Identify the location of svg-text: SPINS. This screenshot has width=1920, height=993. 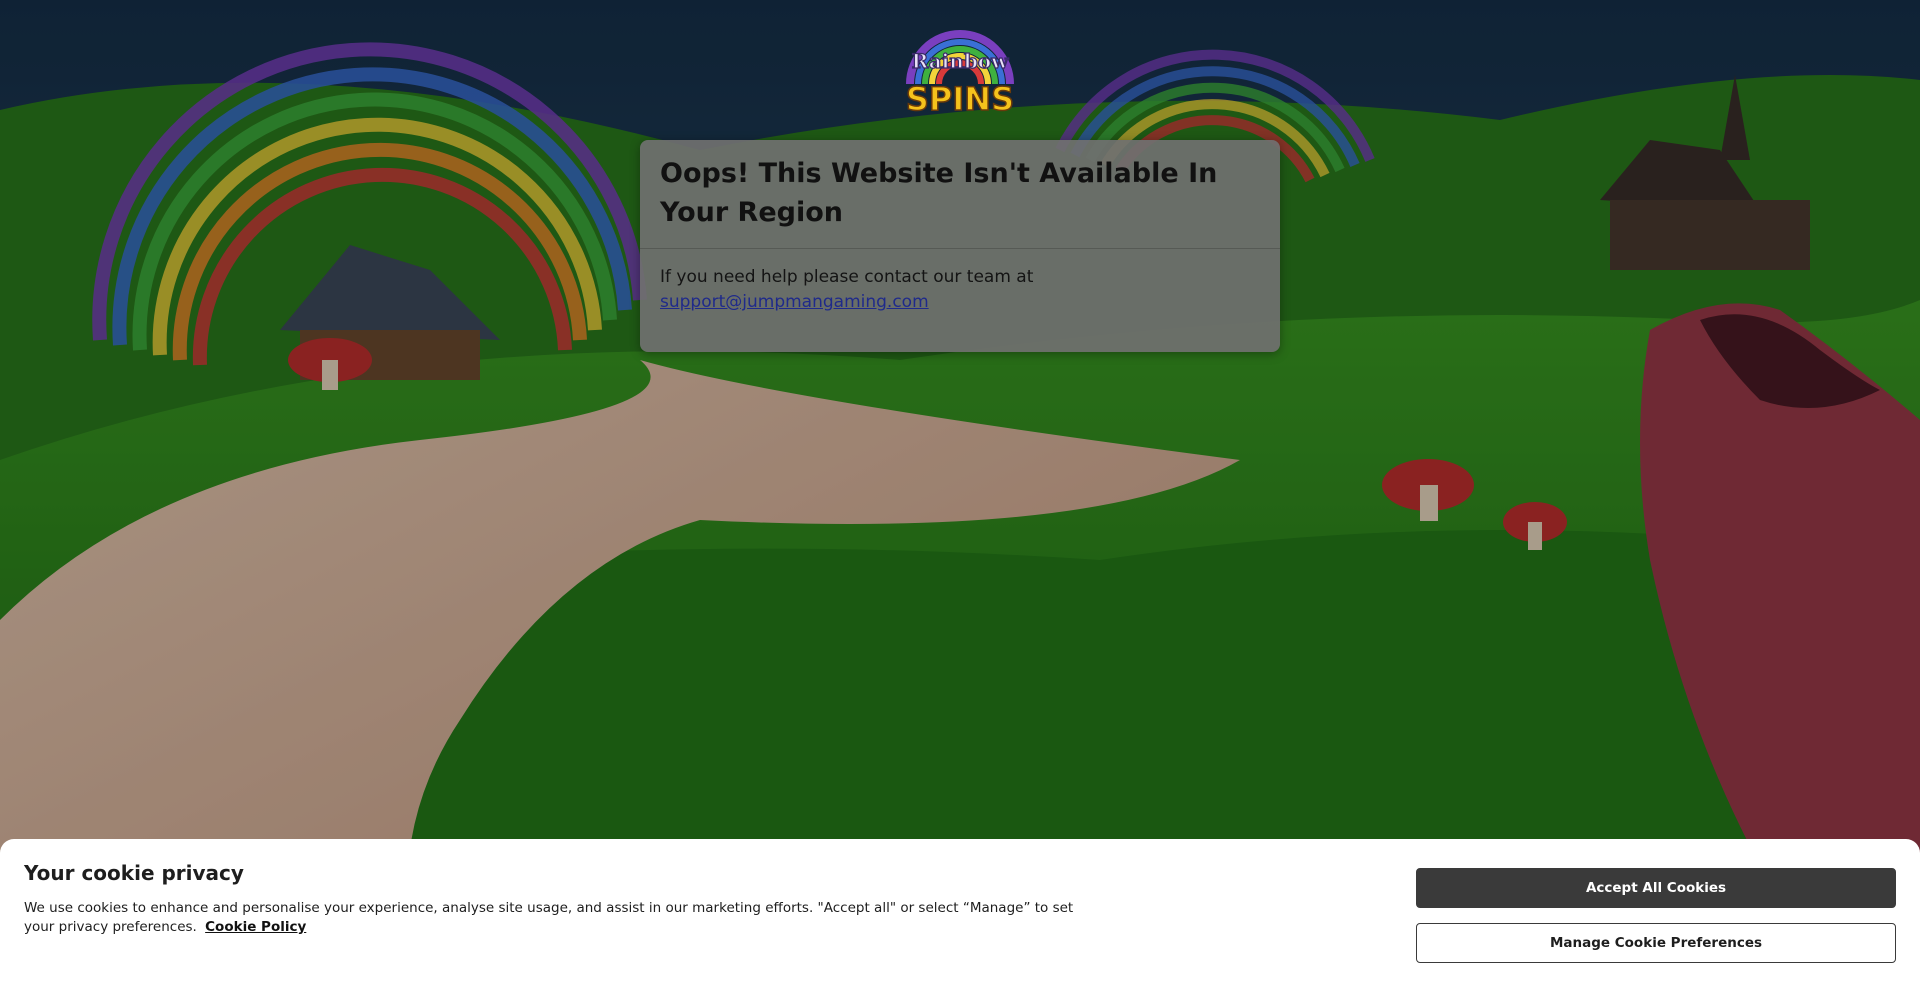
(960, 99).